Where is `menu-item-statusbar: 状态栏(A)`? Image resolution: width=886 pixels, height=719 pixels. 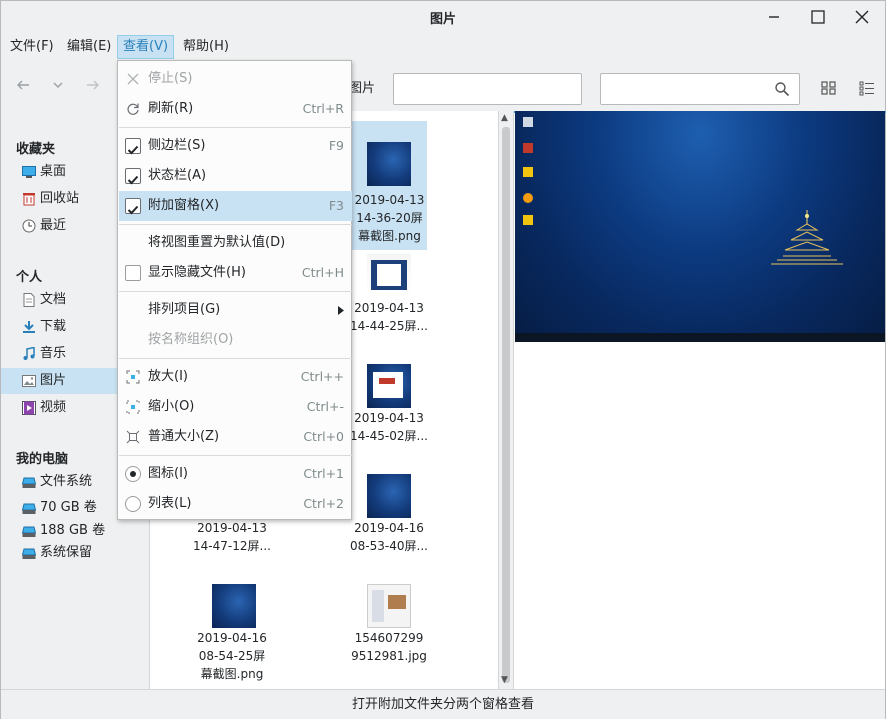 menu-item-statusbar: 状态栏(A) is located at coordinates (235, 176).